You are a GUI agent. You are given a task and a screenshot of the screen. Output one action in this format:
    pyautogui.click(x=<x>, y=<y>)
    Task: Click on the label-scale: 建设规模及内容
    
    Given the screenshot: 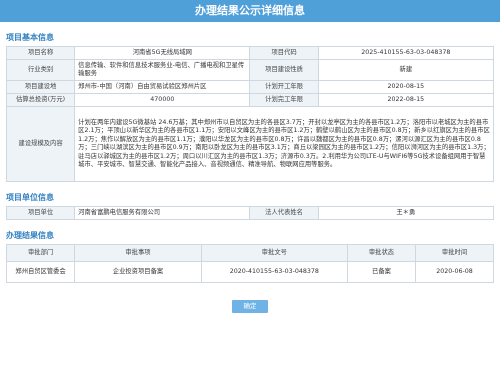 What is the action you would take?
    pyautogui.click(x=40, y=144)
    